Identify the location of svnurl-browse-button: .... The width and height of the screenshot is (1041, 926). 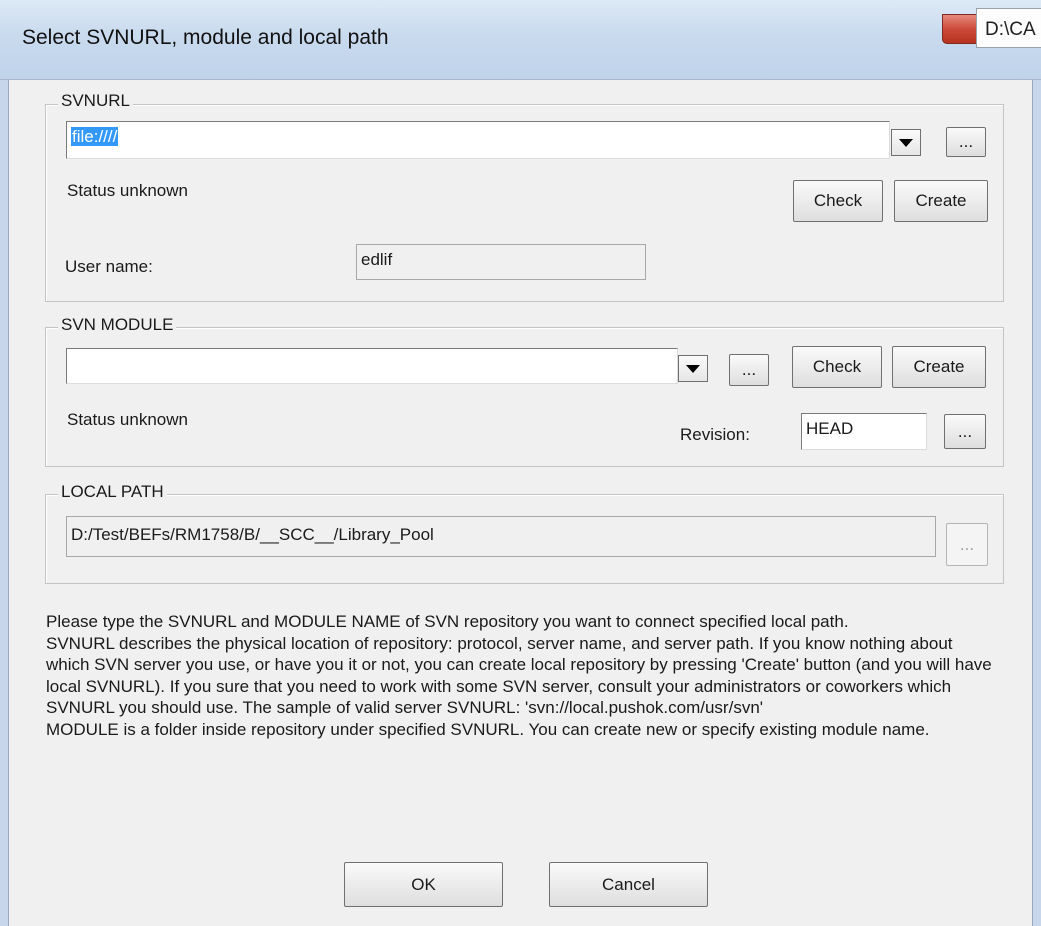
(966, 142).